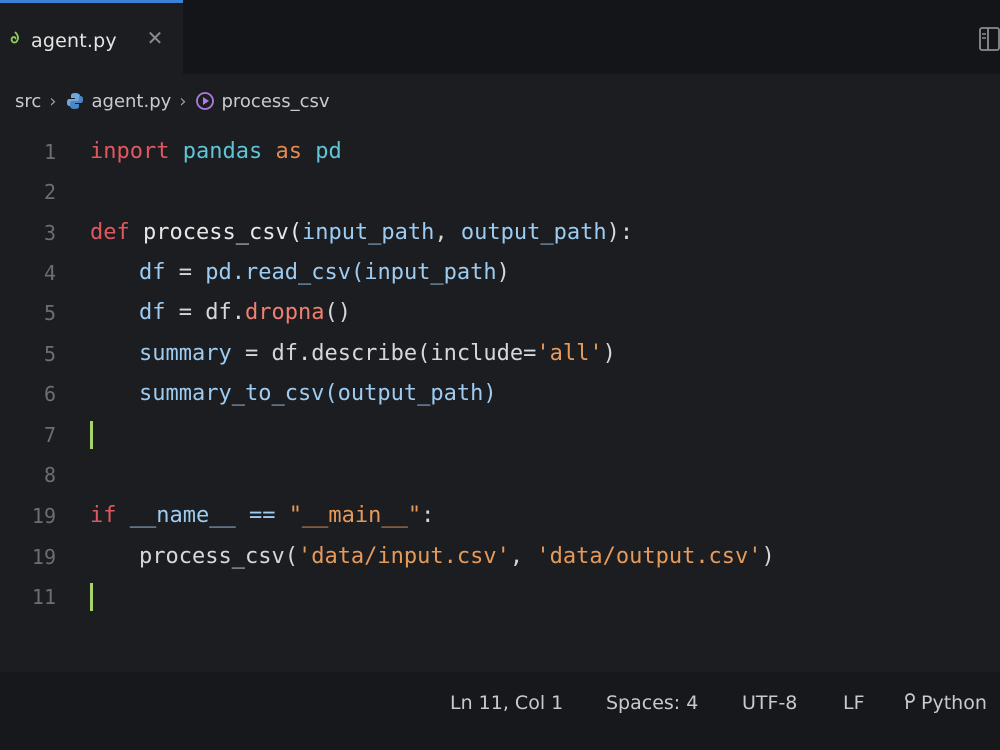 The image size is (1000, 750). I want to click on split-editor-icon, so click(989, 39).